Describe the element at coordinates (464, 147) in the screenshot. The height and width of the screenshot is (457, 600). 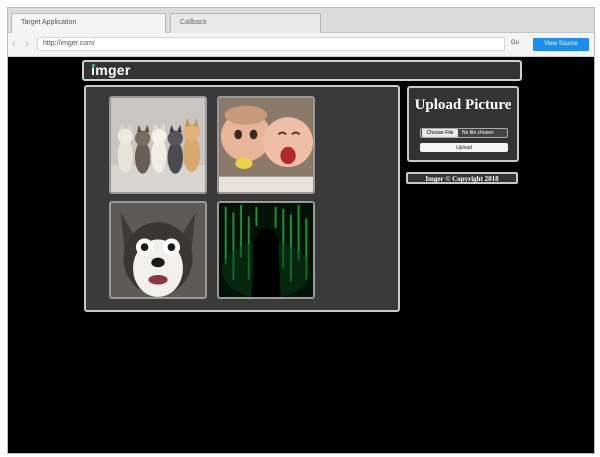
I see `upload-button: Upload` at that location.